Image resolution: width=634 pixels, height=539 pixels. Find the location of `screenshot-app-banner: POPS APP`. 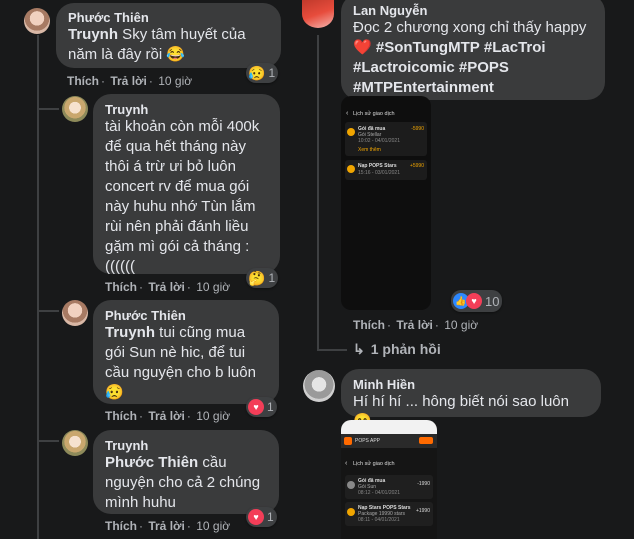

screenshot-app-banner: POPS APP is located at coordinates (389, 441).